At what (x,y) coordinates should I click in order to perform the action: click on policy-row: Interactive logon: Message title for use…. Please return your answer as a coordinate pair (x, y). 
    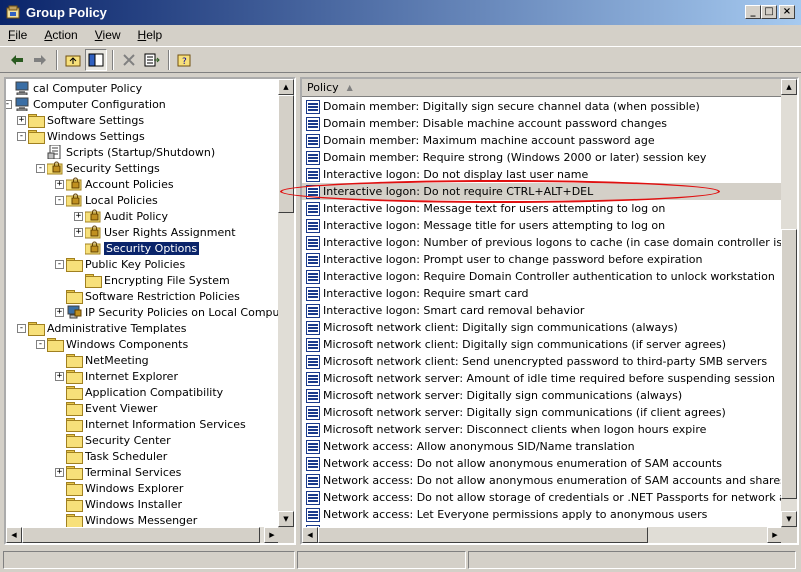
    Looking at the image, I should click on (542, 225).